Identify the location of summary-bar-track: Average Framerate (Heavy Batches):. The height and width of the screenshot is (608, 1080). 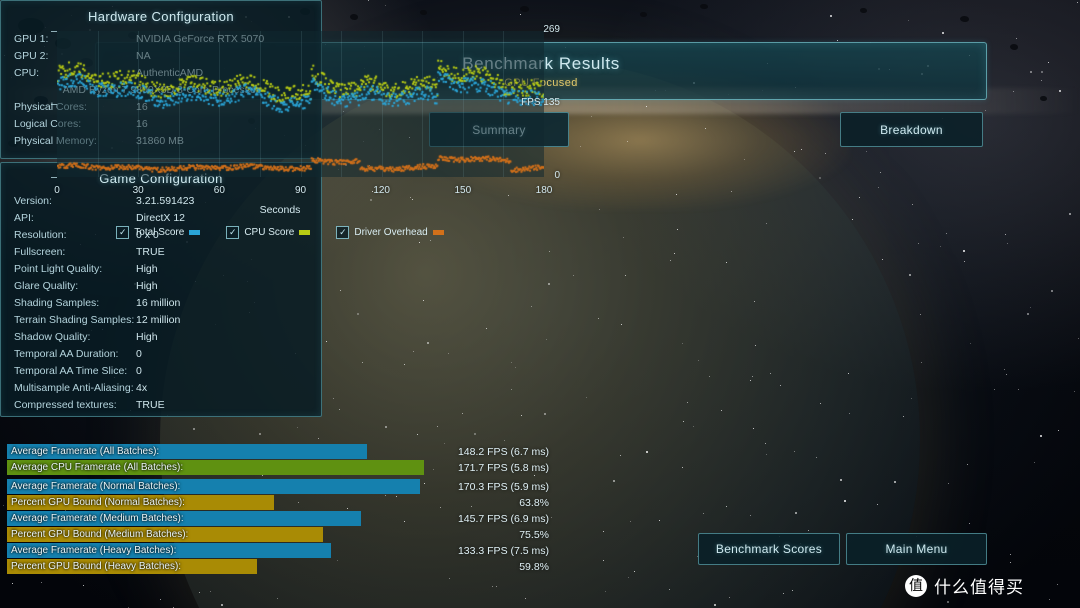
(216, 550).